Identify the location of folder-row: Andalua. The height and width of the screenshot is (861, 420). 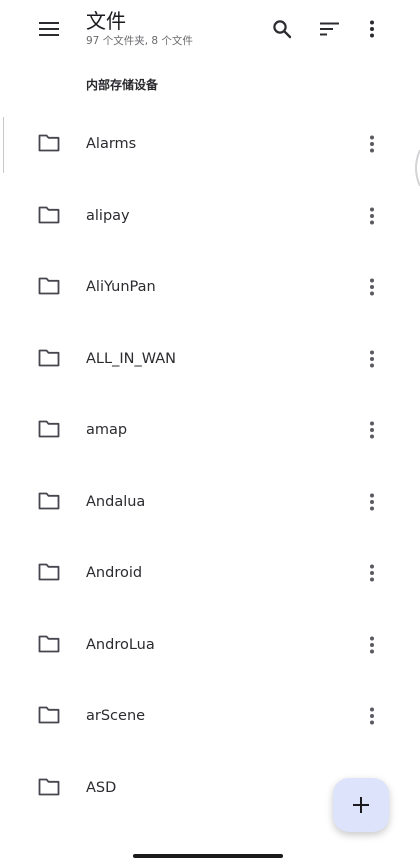
(210, 503).